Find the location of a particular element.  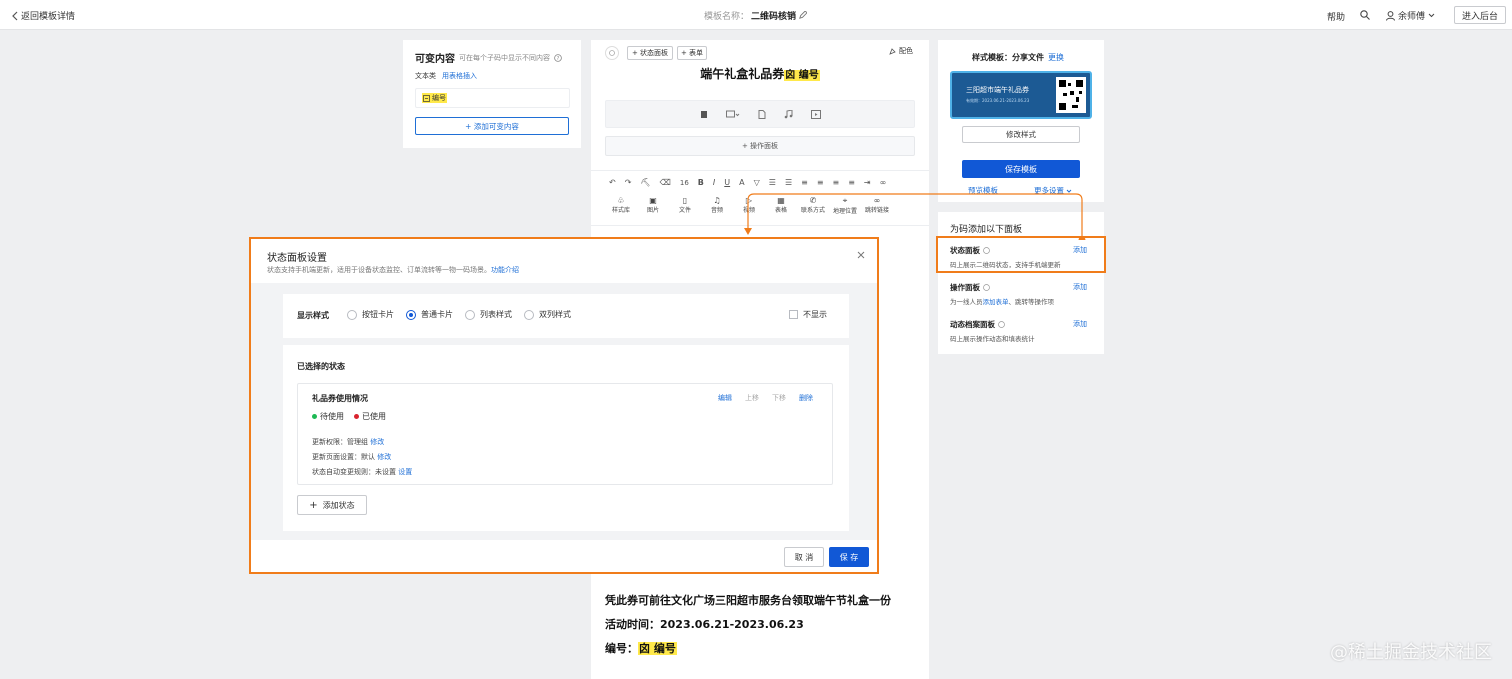

hide-checkbox: 不显示 is located at coordinates (808, 314).